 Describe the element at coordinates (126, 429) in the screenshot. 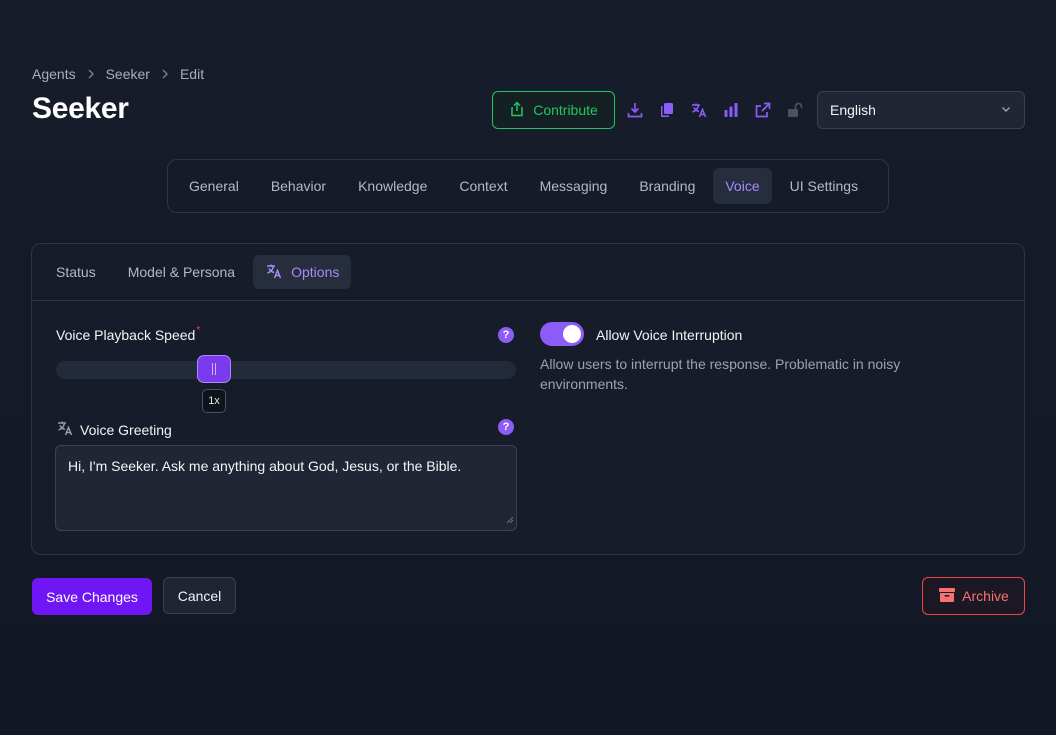

I see `voice-greeting-label-text: Voice Greeting` at that location.